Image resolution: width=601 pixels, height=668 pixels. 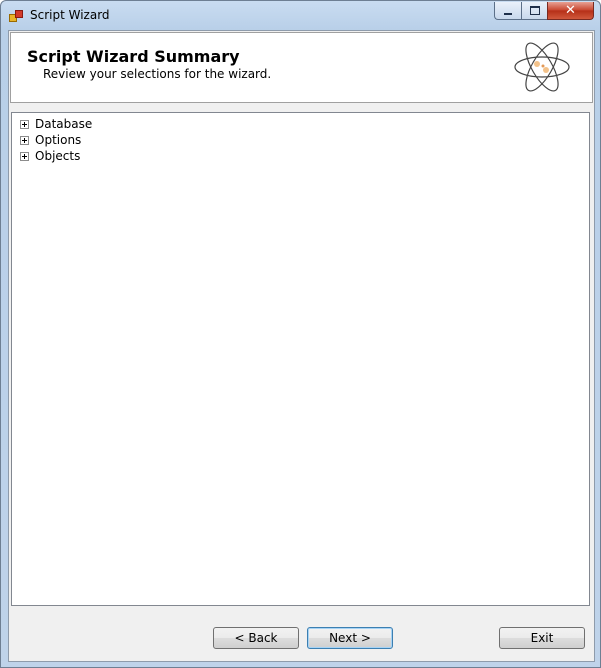 I want to click on maximize-button, so click(x=534, y=11).